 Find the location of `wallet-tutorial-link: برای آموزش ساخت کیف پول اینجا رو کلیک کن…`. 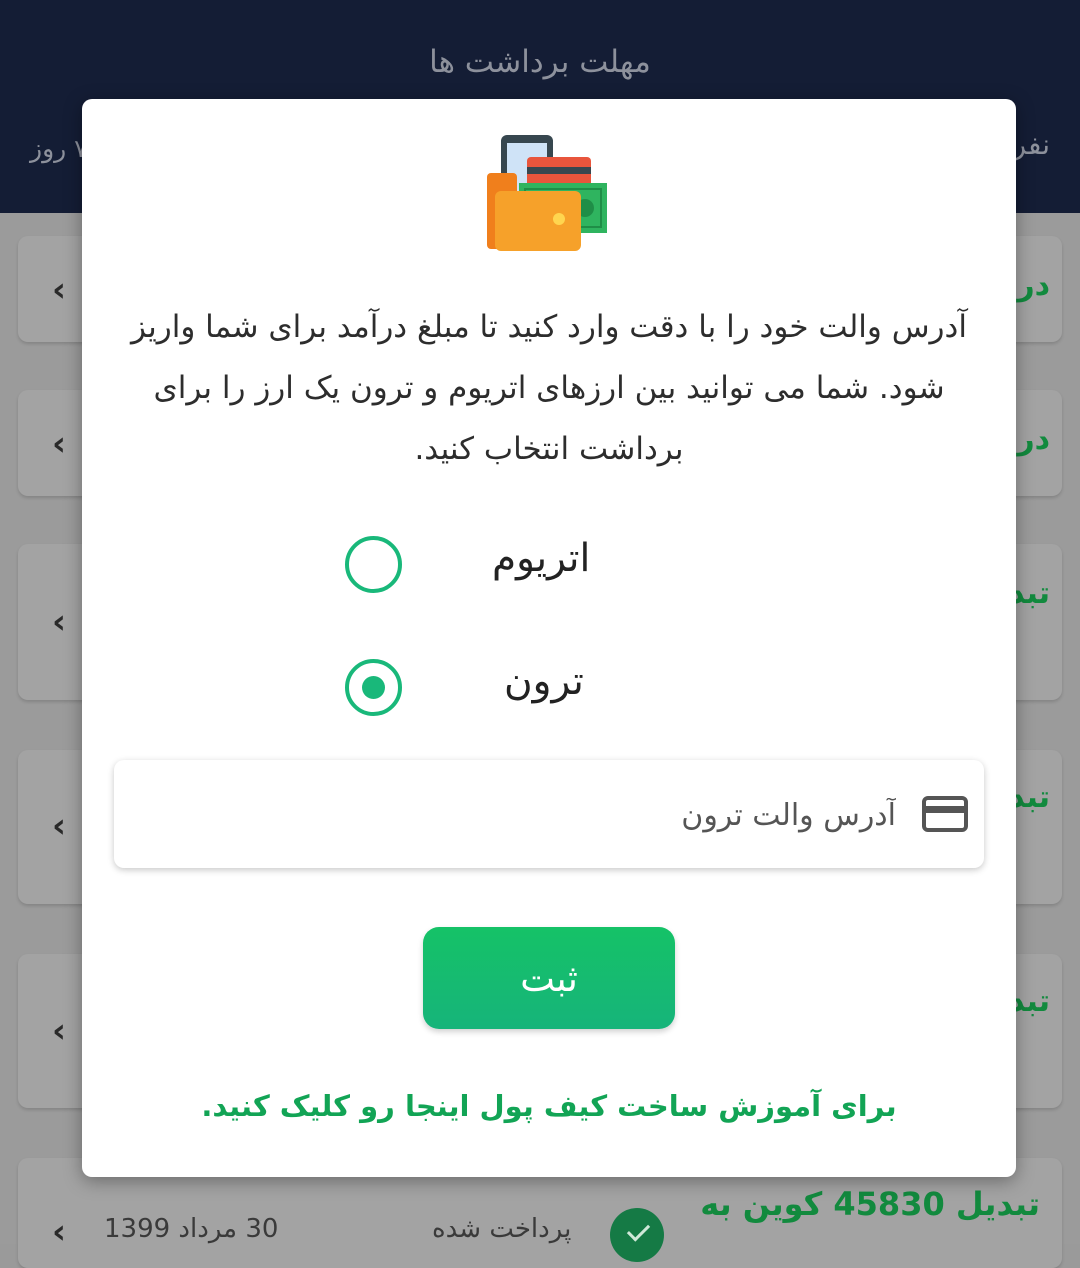

wallet-tutorial-link: برای آموزش ساخت کیف پول اینجا رو کلیک کن… is located at coordinates (549, 1106).